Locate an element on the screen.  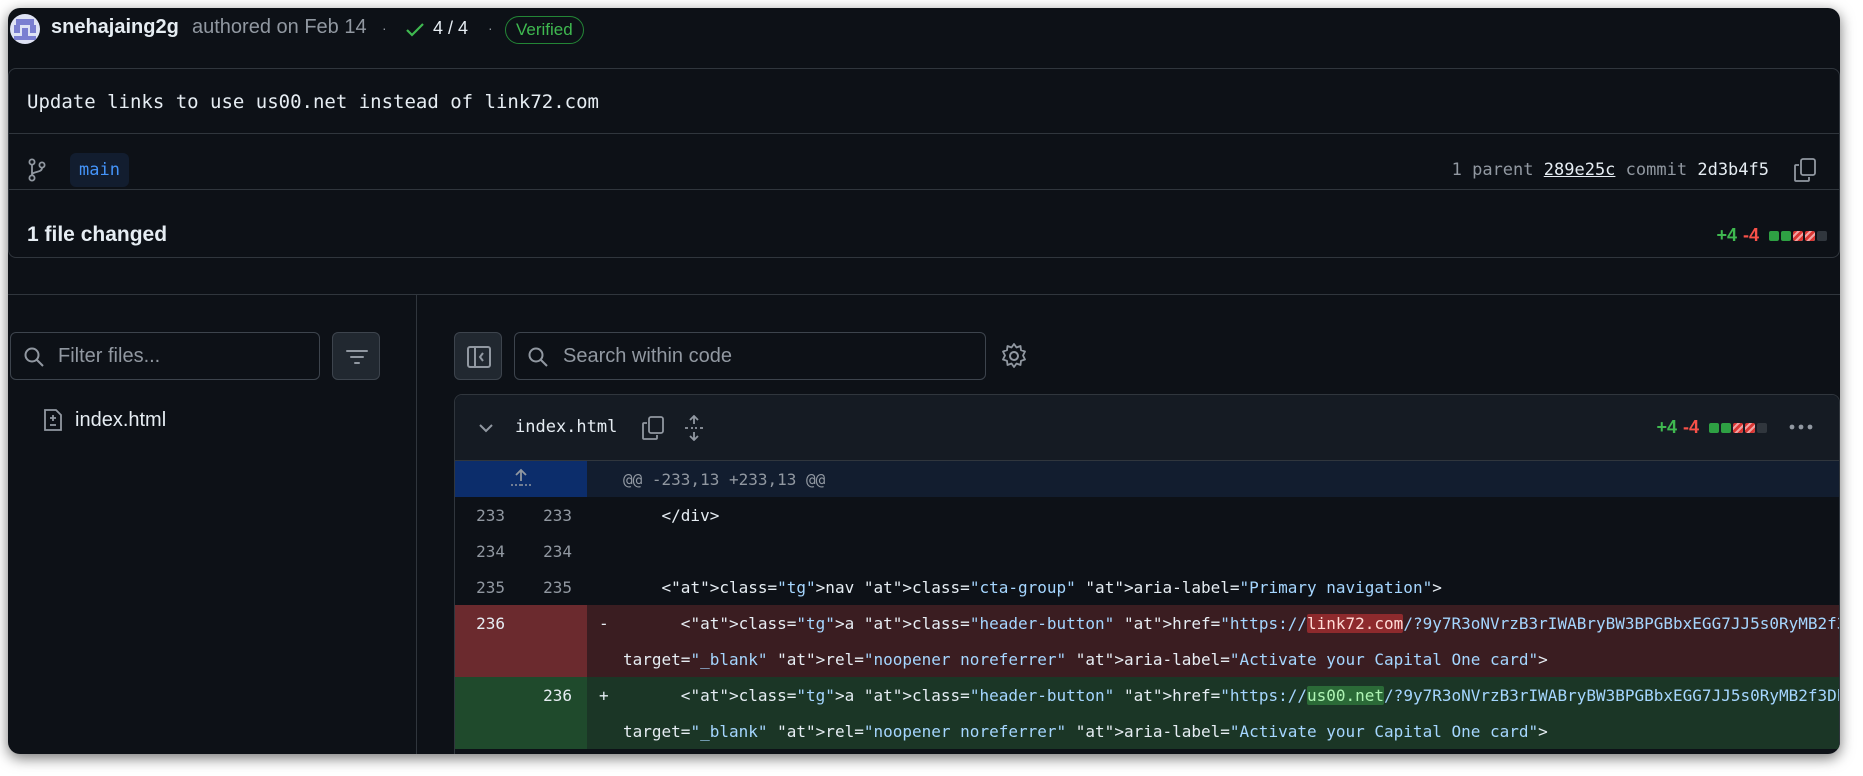
diff-filename: index.html is located at coordinates (566, 427).